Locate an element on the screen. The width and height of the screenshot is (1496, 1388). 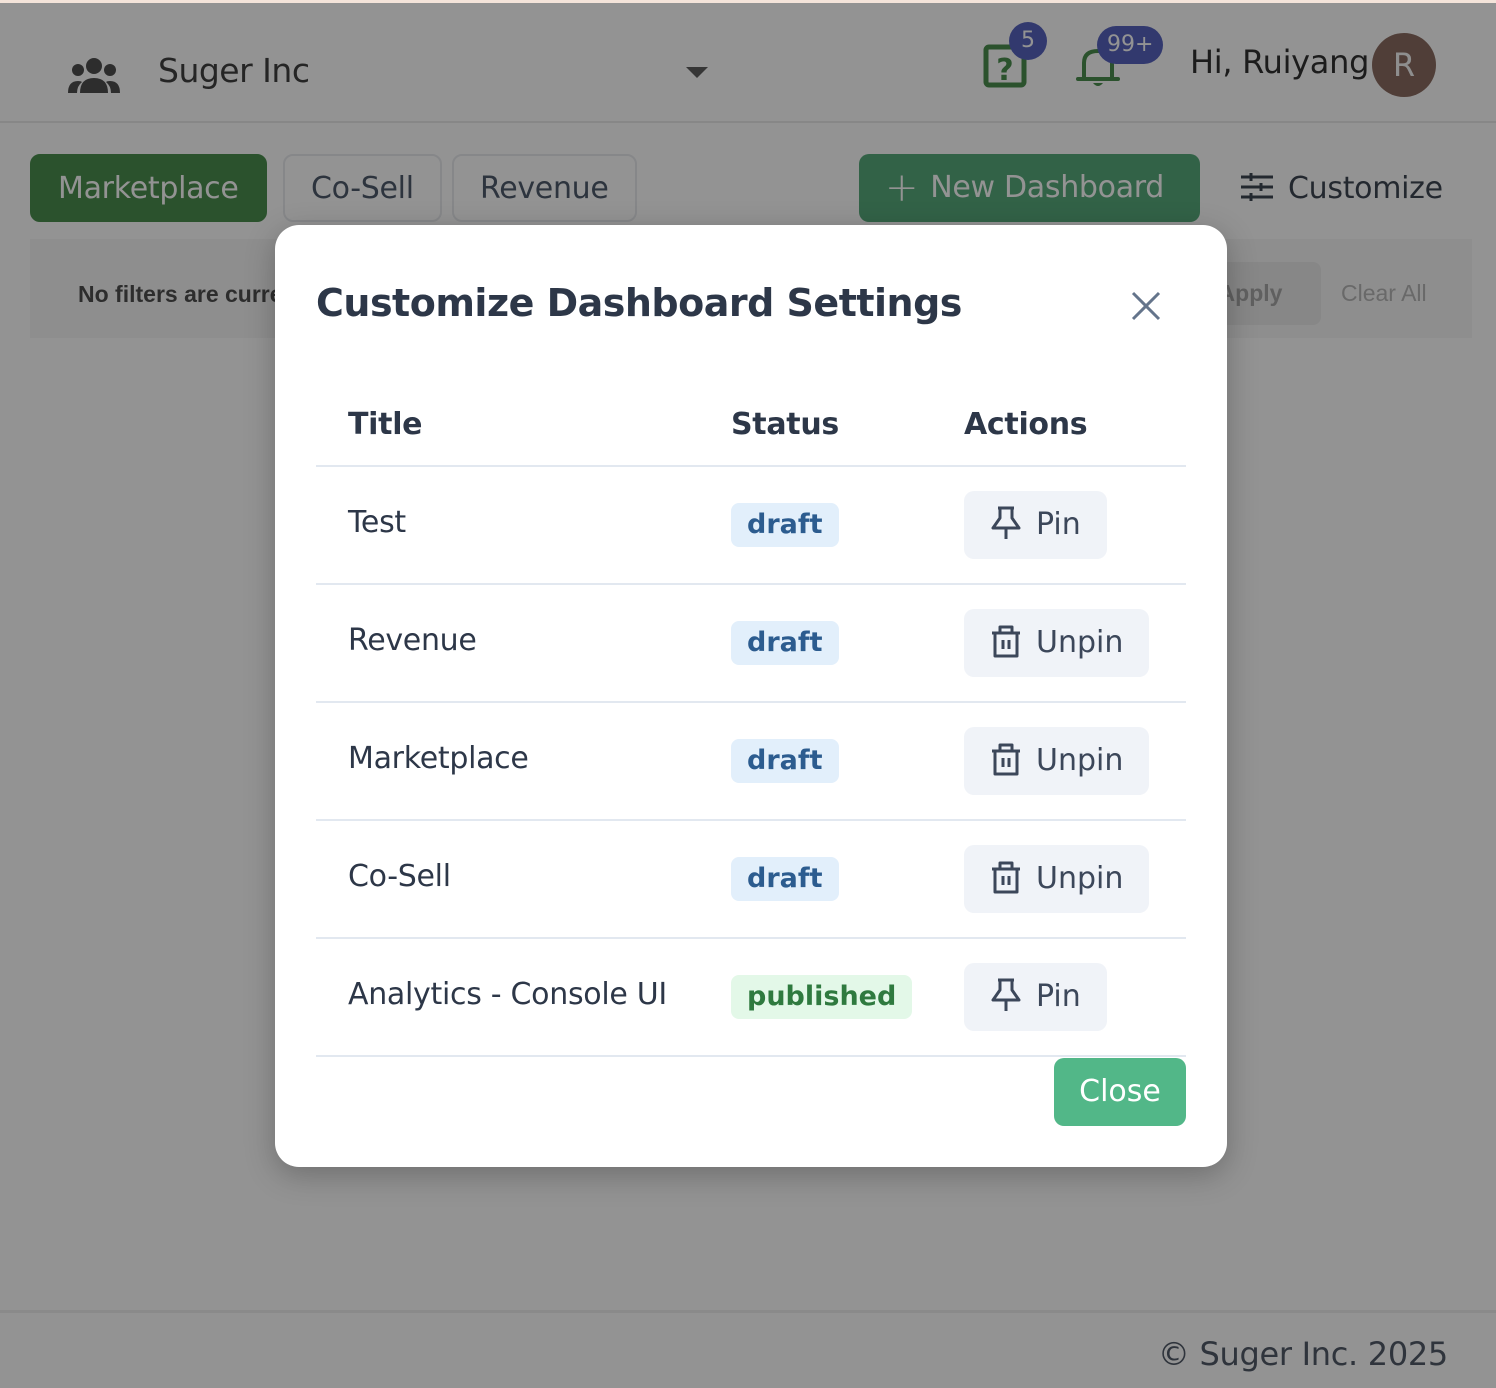
table-row: Revenue draft Unpin is located at coordinates (751, 644).